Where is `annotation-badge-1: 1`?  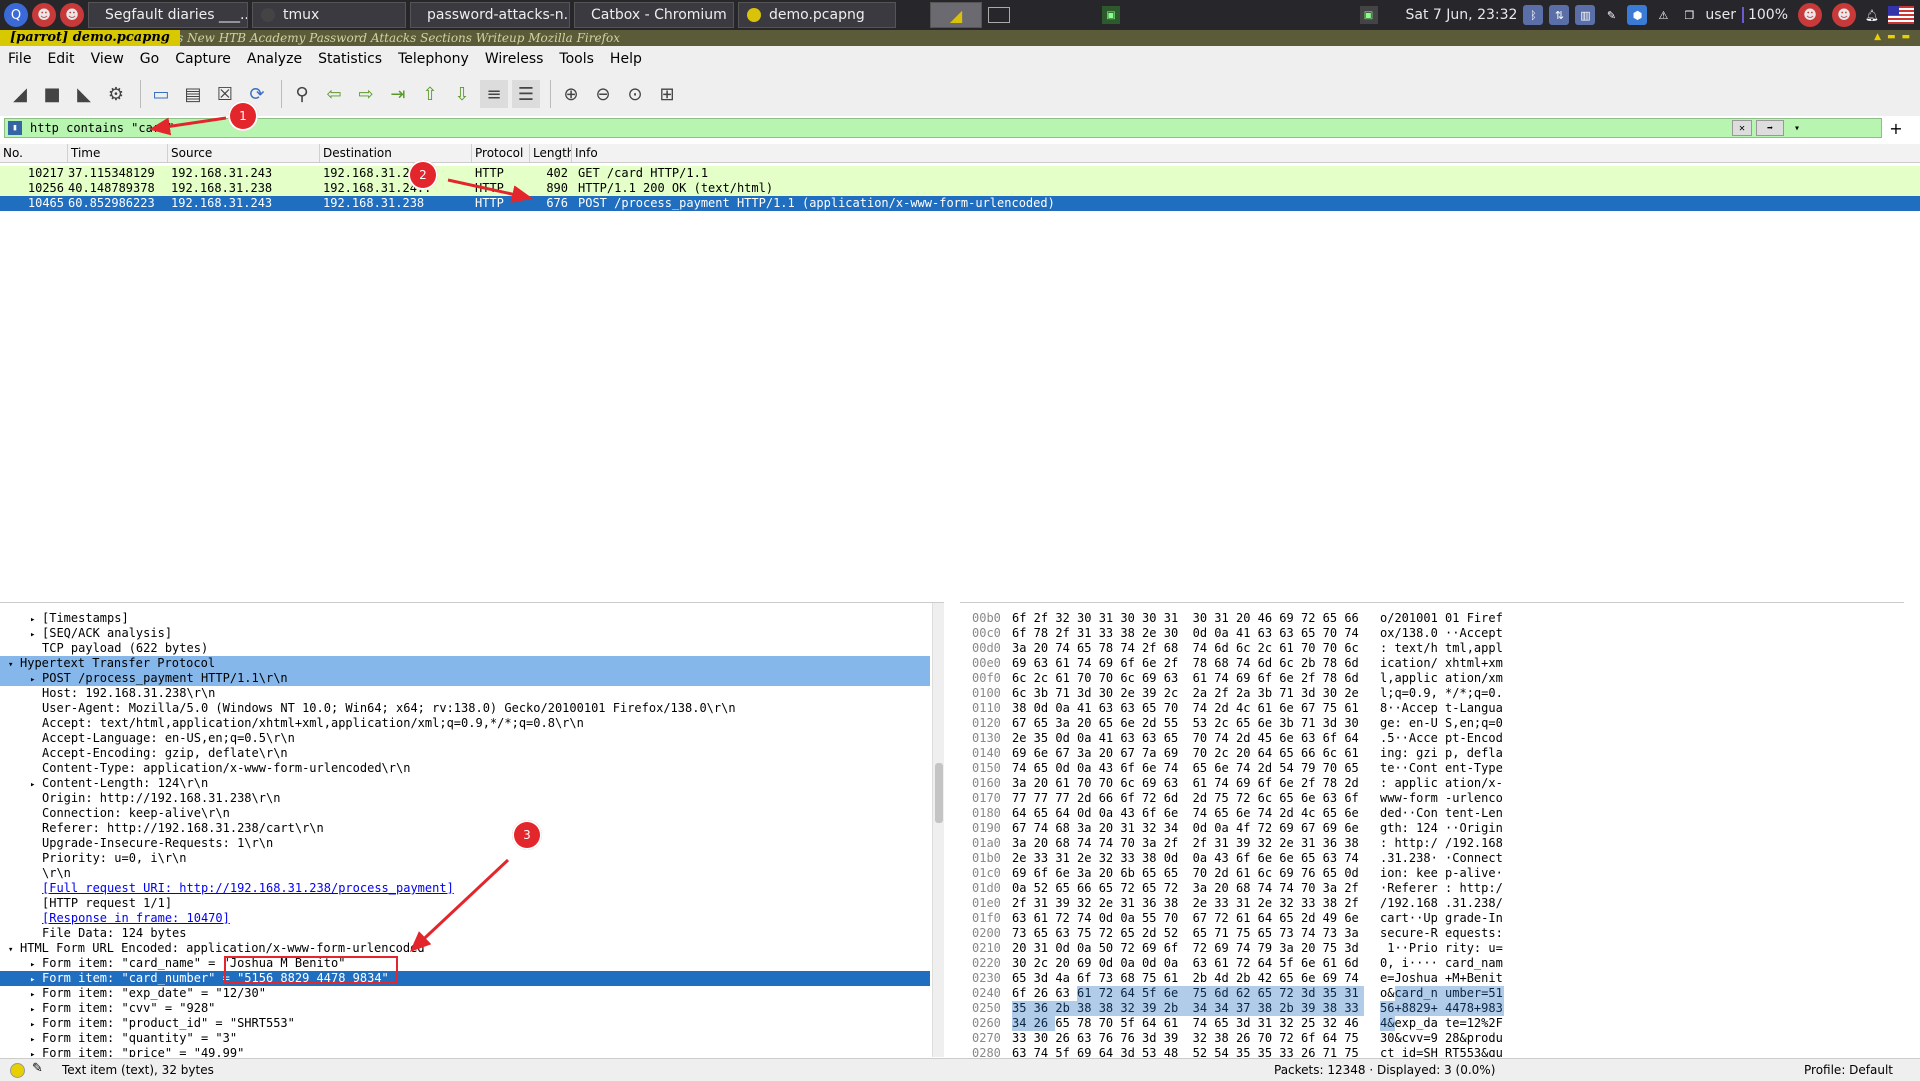
annotation-badge-1: 1 is located at coordinates (243, 116).